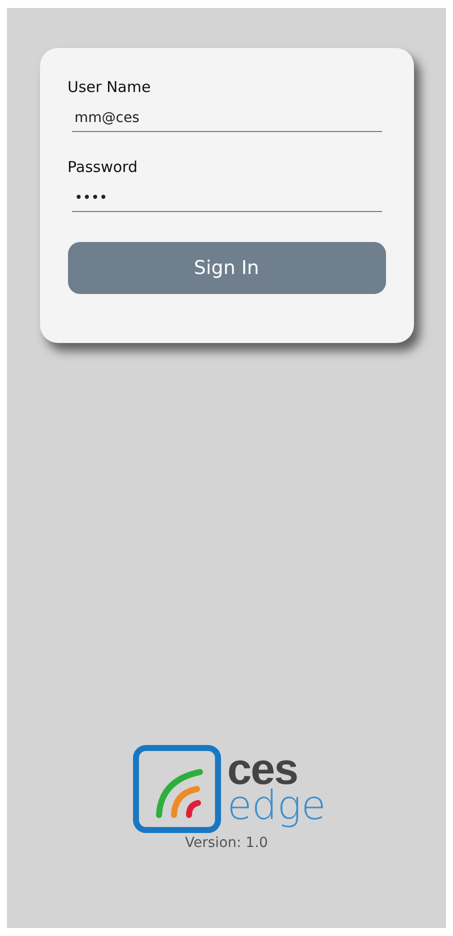 Image resolution: width=453 pixels, height=936 pixels. What do you see at coordinates (226, 843) in the screenshot?
I see `version-text: Version: 1.0` at bounding box center [226, 843].